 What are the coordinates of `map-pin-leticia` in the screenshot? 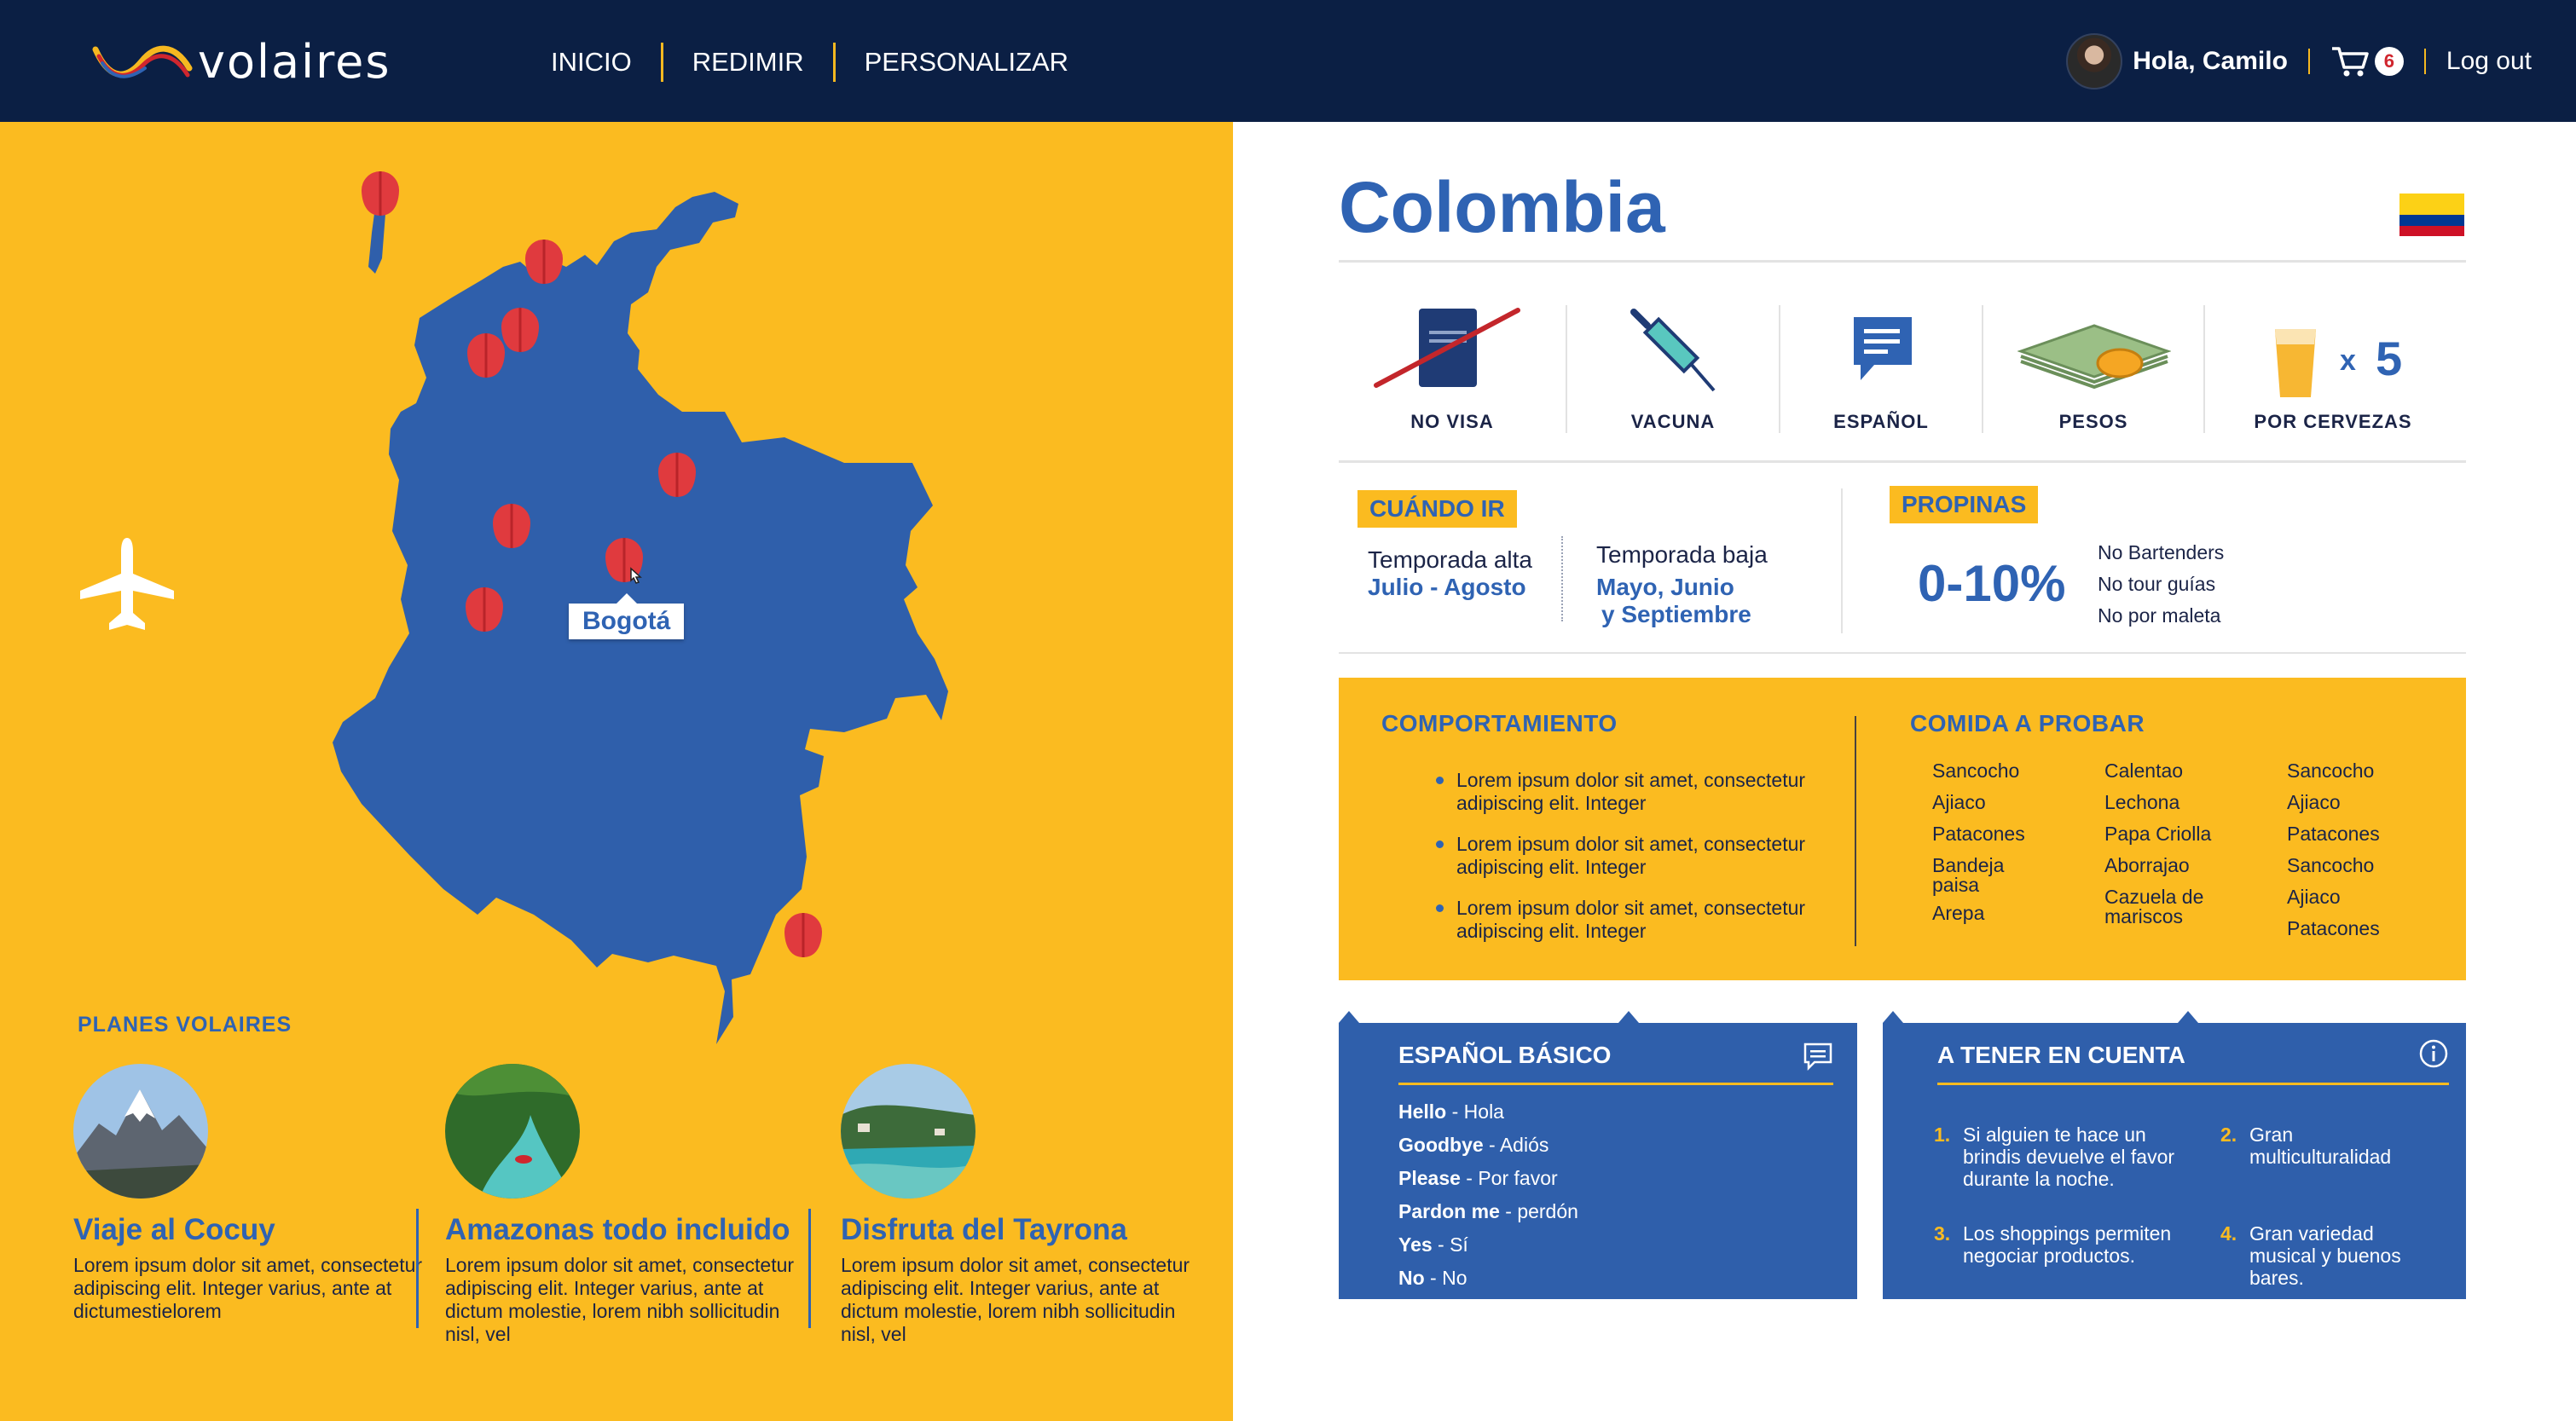 It's located at (804, 935).